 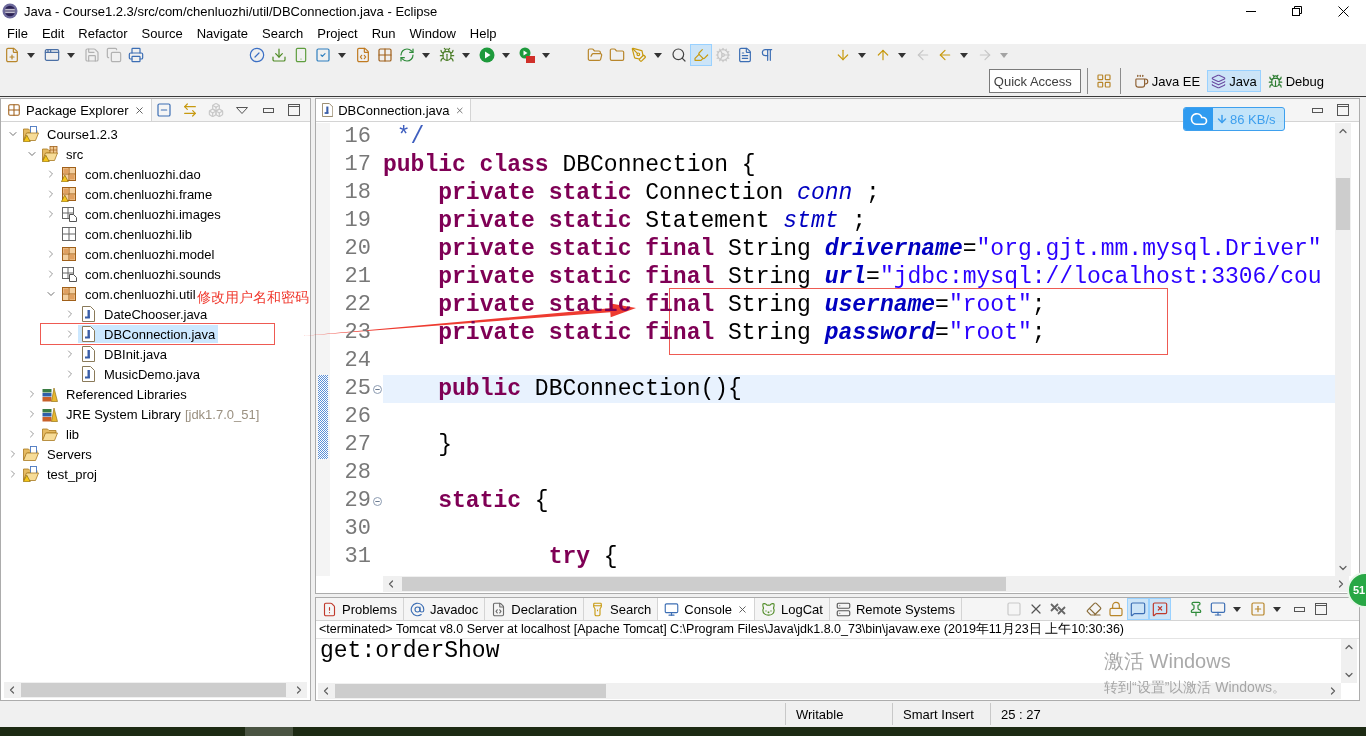 What do you see at coordinates (527, 55) in the screenshot?
I see `play-toolbox-icon` at bounding box center [527, 55].